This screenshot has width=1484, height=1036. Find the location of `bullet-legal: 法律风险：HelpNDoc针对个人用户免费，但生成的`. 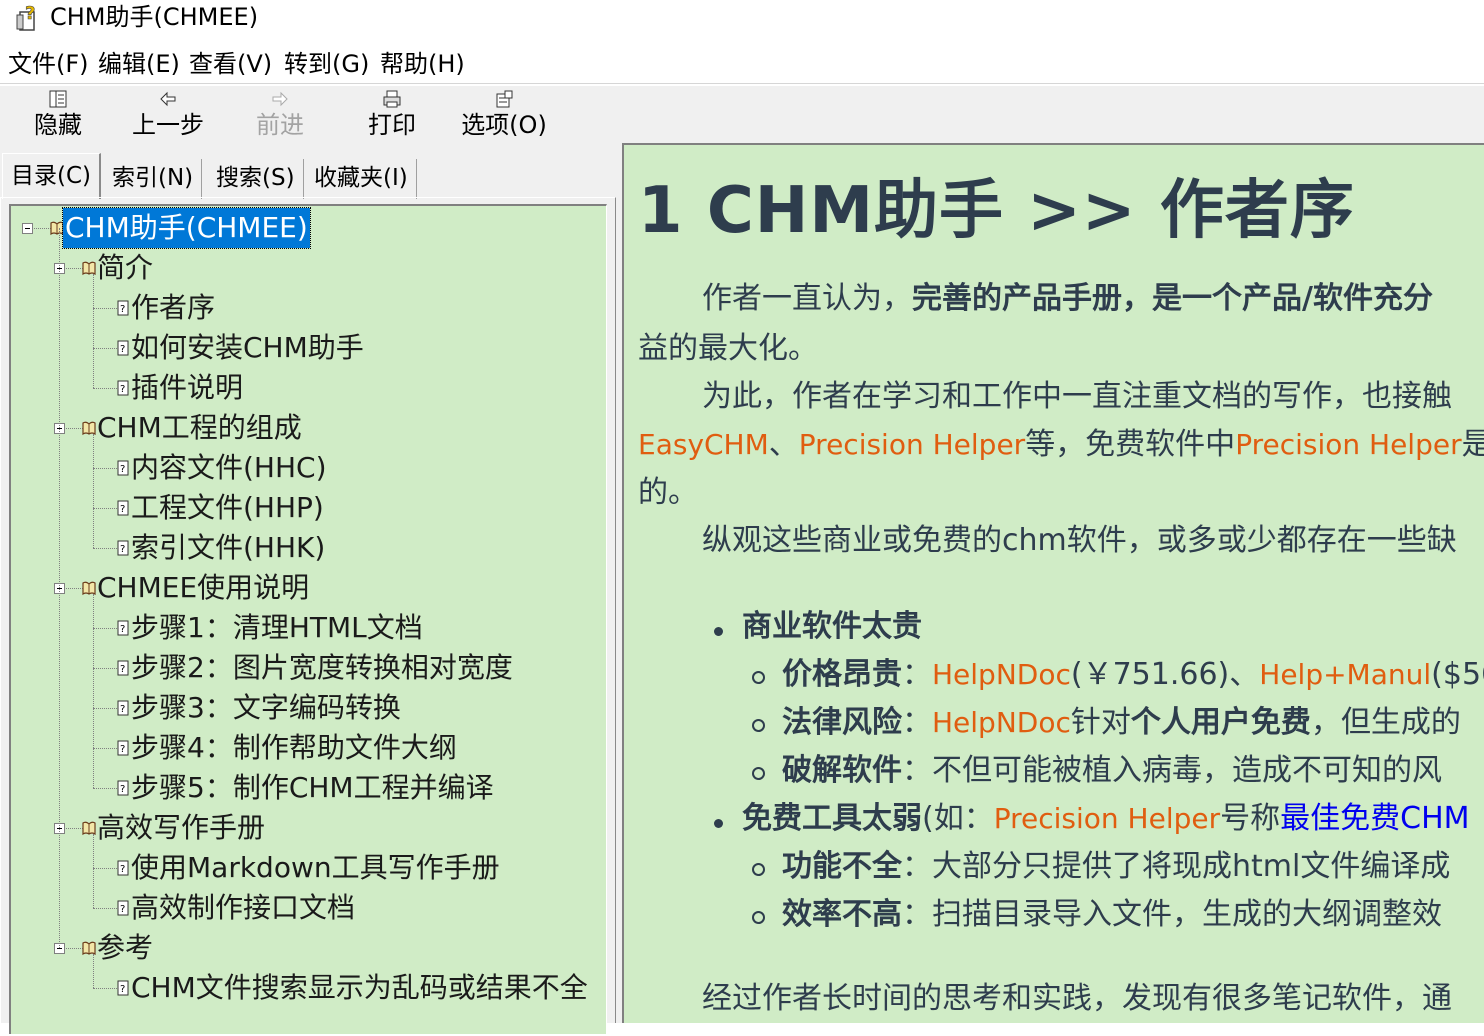

bullet-legal: 法律风险：HelpNDoc针对个人用户免费，但生成的 is located at coordinates (1121, 723).